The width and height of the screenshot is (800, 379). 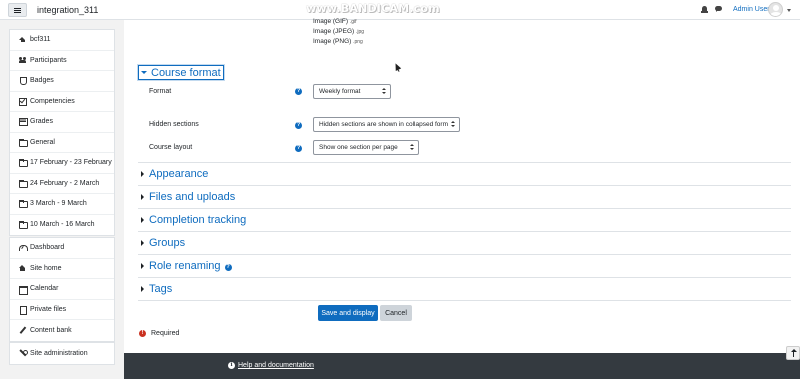 What do you see at coordinates (62, 248) in the screenshot?
I see `sidebar-item-dashboard: Dashboard` at bounding box center [62, 248].